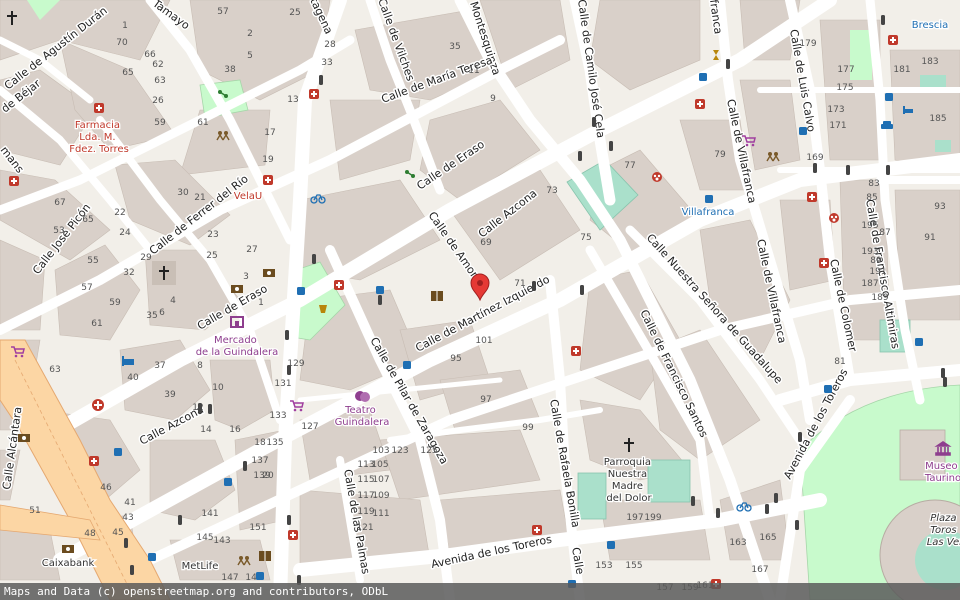  Describe the element at coordinates (929, 62) in the screenshot. I see `house-number: 183` at that location.